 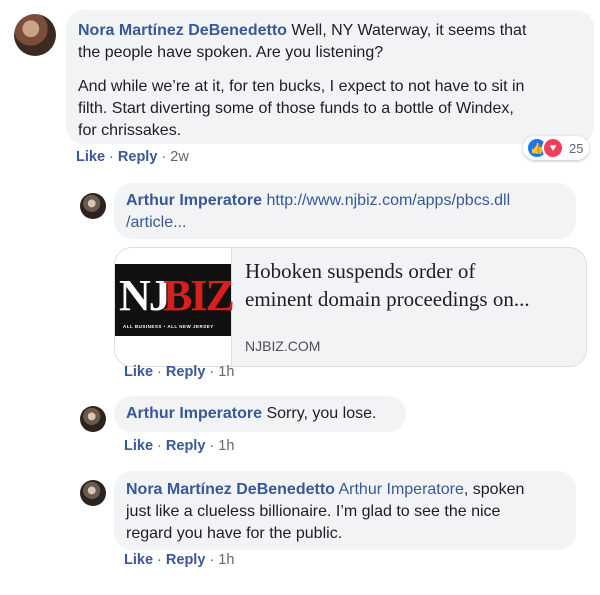 What do you see at coordinates (360, 271) in the screenshot?
I see `link-preview-title: Hoboken suspends order of` at bounding box center [360, 271].